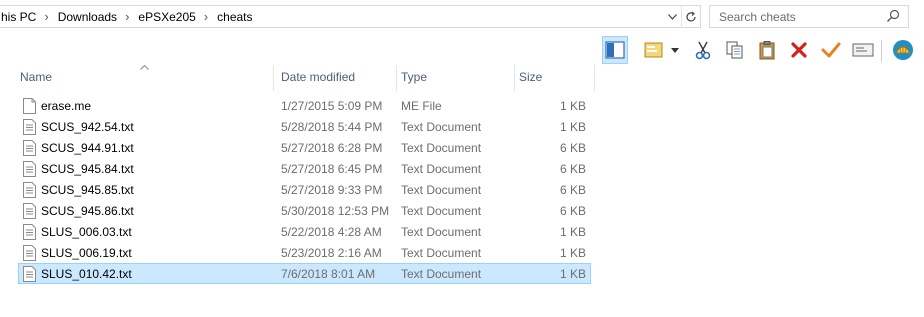  I want to click on search-box: Search cheats, so click(809, 16).